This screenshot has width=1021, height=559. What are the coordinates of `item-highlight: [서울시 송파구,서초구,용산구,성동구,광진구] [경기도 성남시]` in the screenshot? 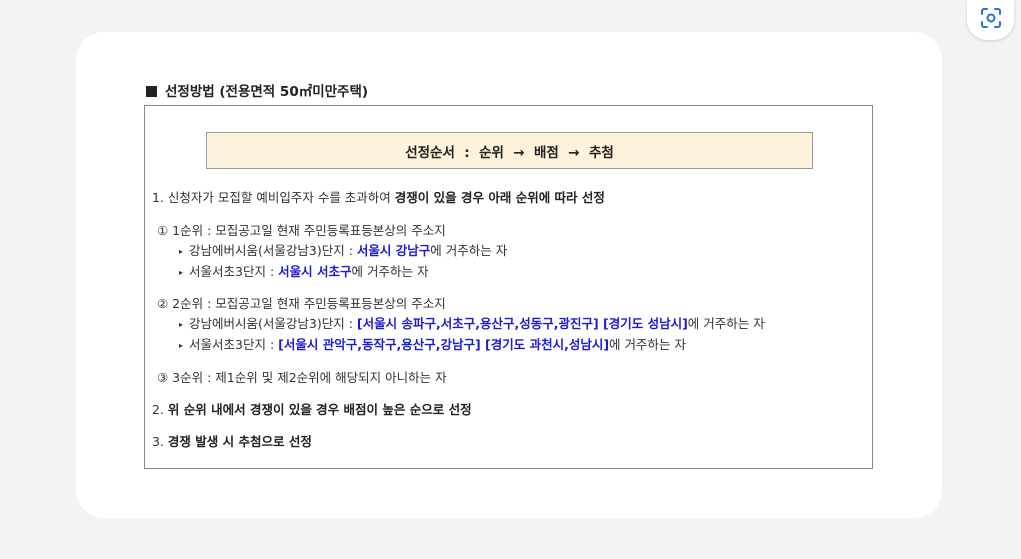 It's located at (522, 323).